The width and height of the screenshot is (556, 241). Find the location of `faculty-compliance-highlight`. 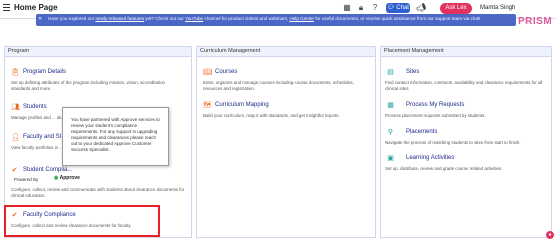

faculty-compliance-highlight is located at coordinates (82, 221).